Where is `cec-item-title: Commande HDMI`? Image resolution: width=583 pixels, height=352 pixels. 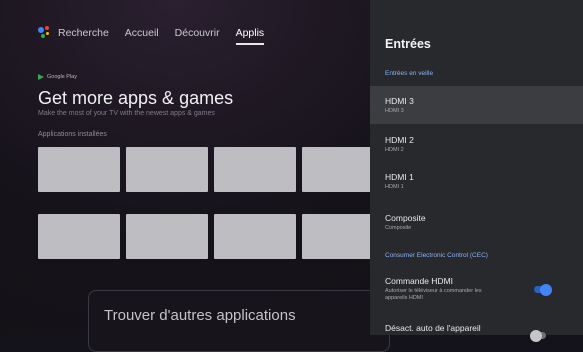 cec-item-title: Commande HDMI is located at coordinates (419, 281).